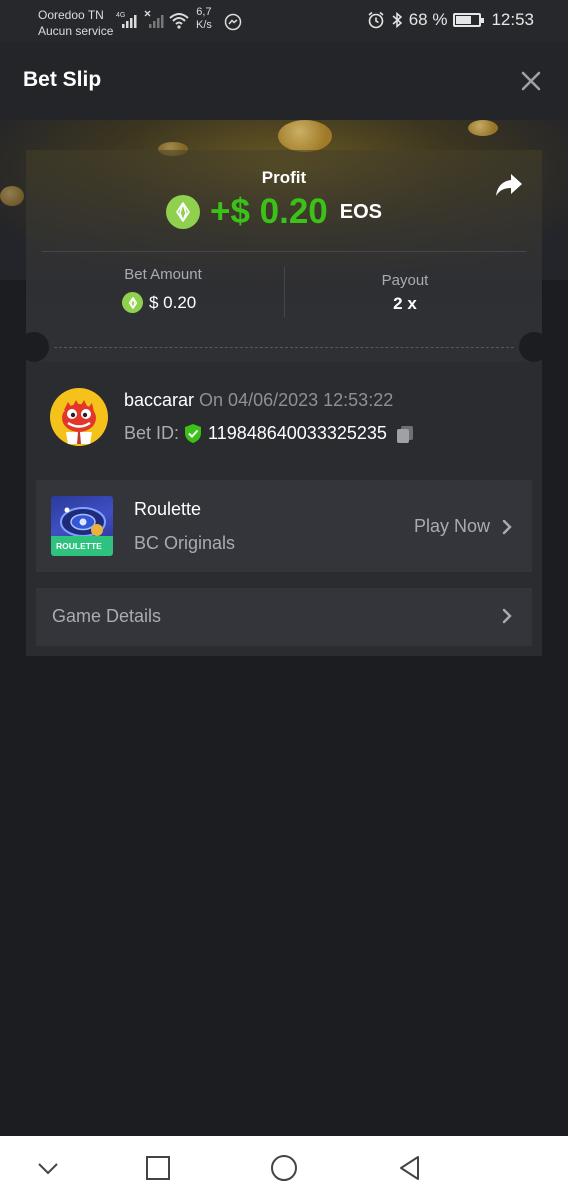 The image size is (568, 1200). What do you see at coordinates (405, 303) in the screenshot?
I see `payout-value: 2 x` at bounding box center [405, 303].